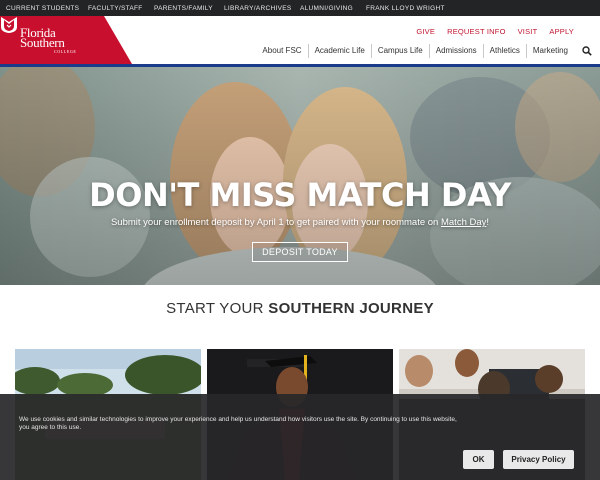  I want to click on deposit-today-button: DEPOSIT TODAY, so click(300, 252).